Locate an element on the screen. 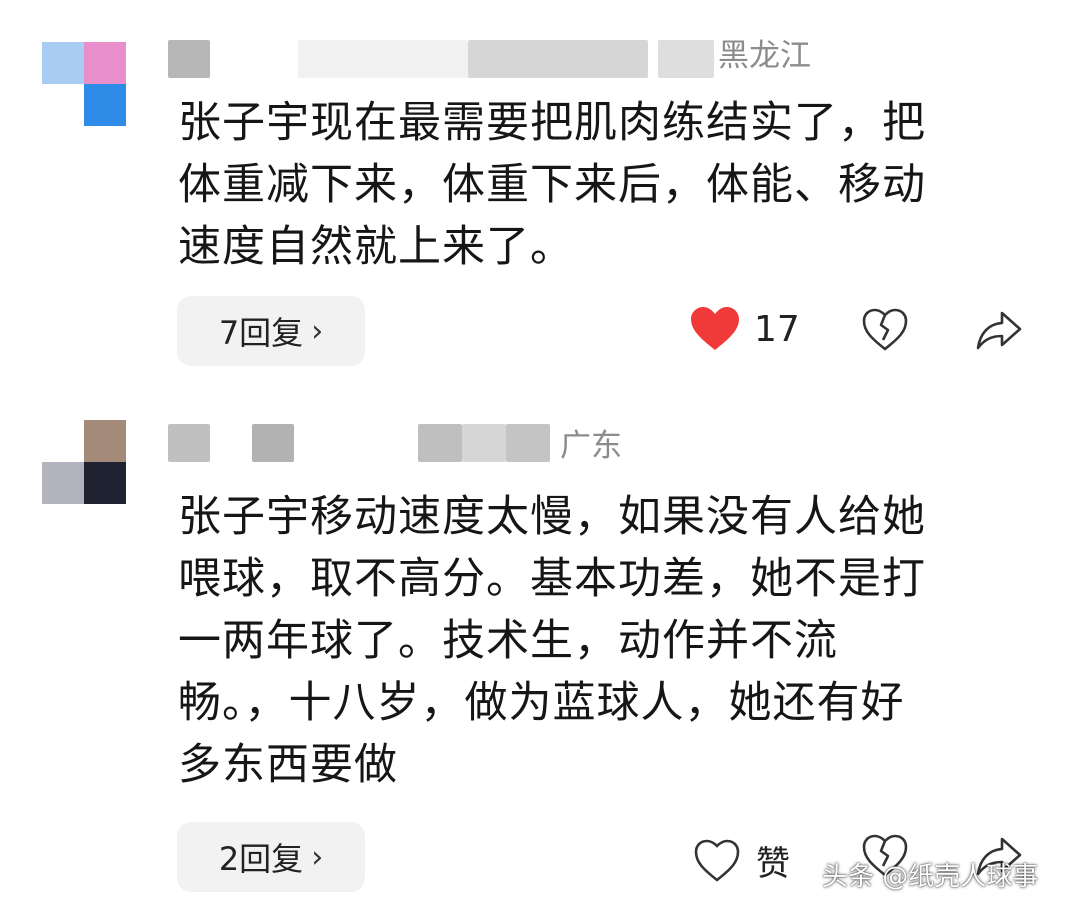 The image size is (1074, 914). dislike-button is located at coordinates (885, 330).